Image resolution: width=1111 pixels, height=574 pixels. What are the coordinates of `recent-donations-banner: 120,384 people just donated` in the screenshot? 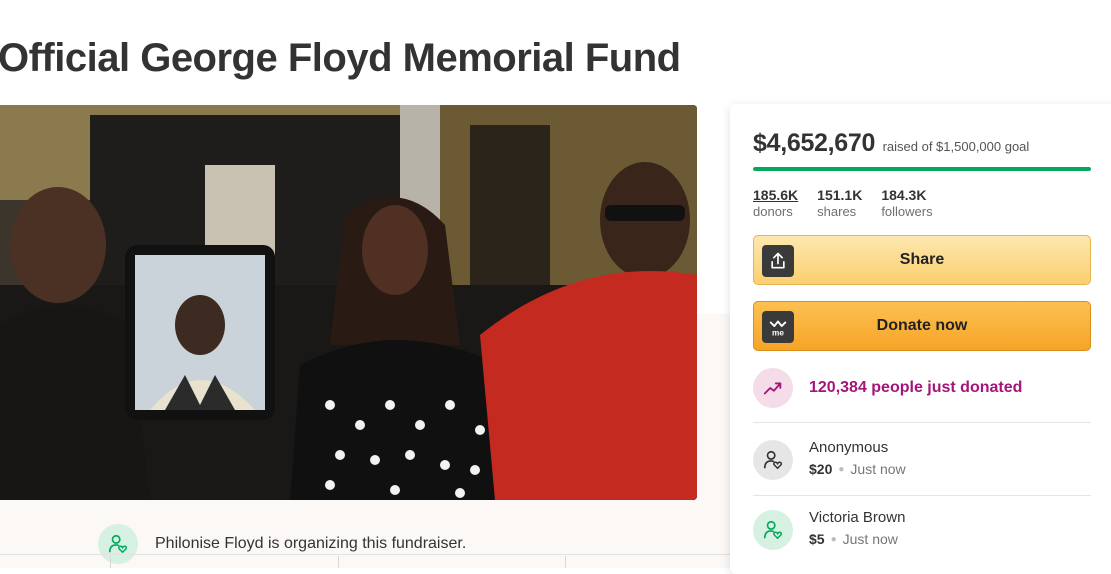 It's located at (887, 388).